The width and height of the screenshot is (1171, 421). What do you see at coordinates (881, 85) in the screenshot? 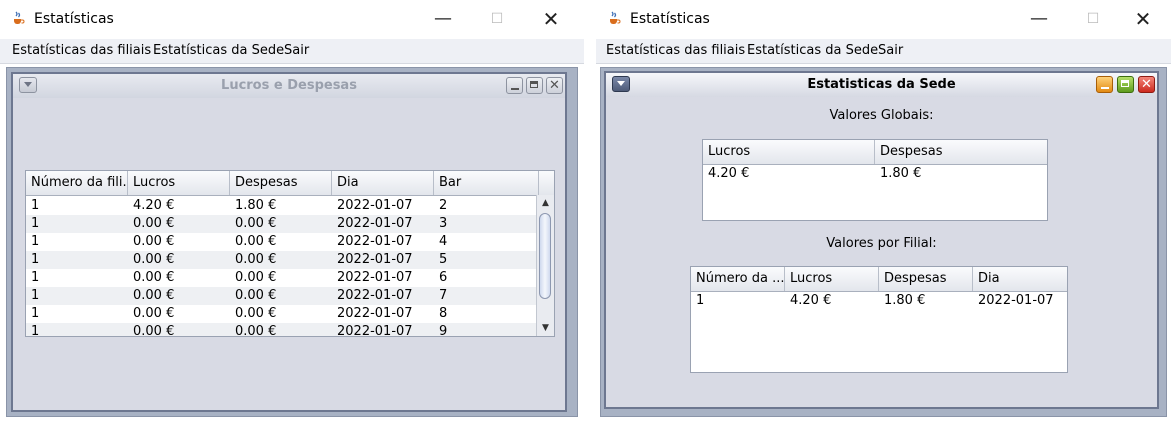
I see `internal-frame-titlebar: Estatisticas da Sede ✕` at bounding box center [881, 85].